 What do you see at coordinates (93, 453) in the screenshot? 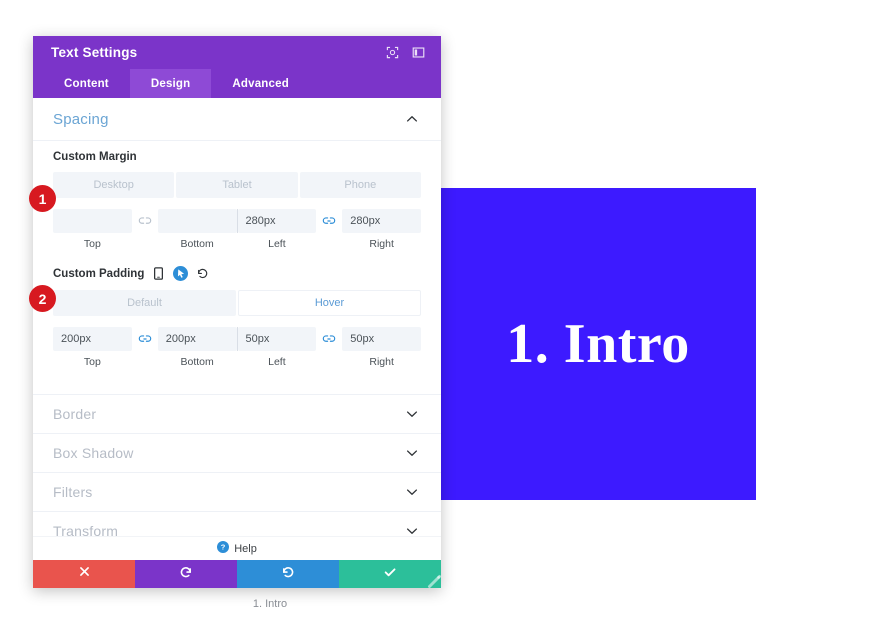
I see `accordion-box-shadow-label: Box Shadow` at bounding box center [93, 453].